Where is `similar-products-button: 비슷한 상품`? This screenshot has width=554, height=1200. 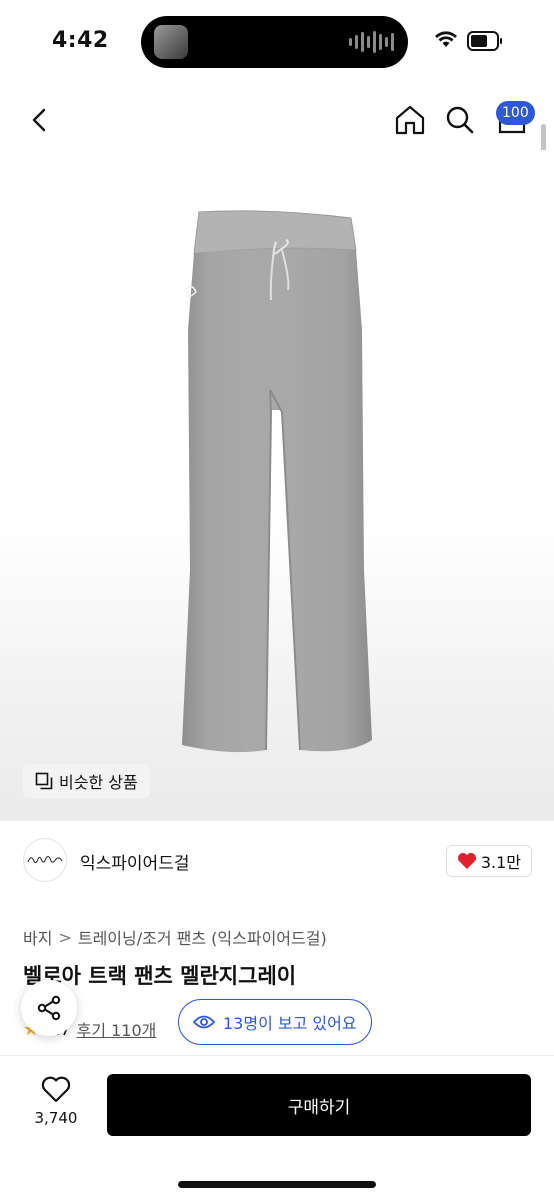
similar-products-button: 비슷한 상품 is located at coordinates (86, 781).